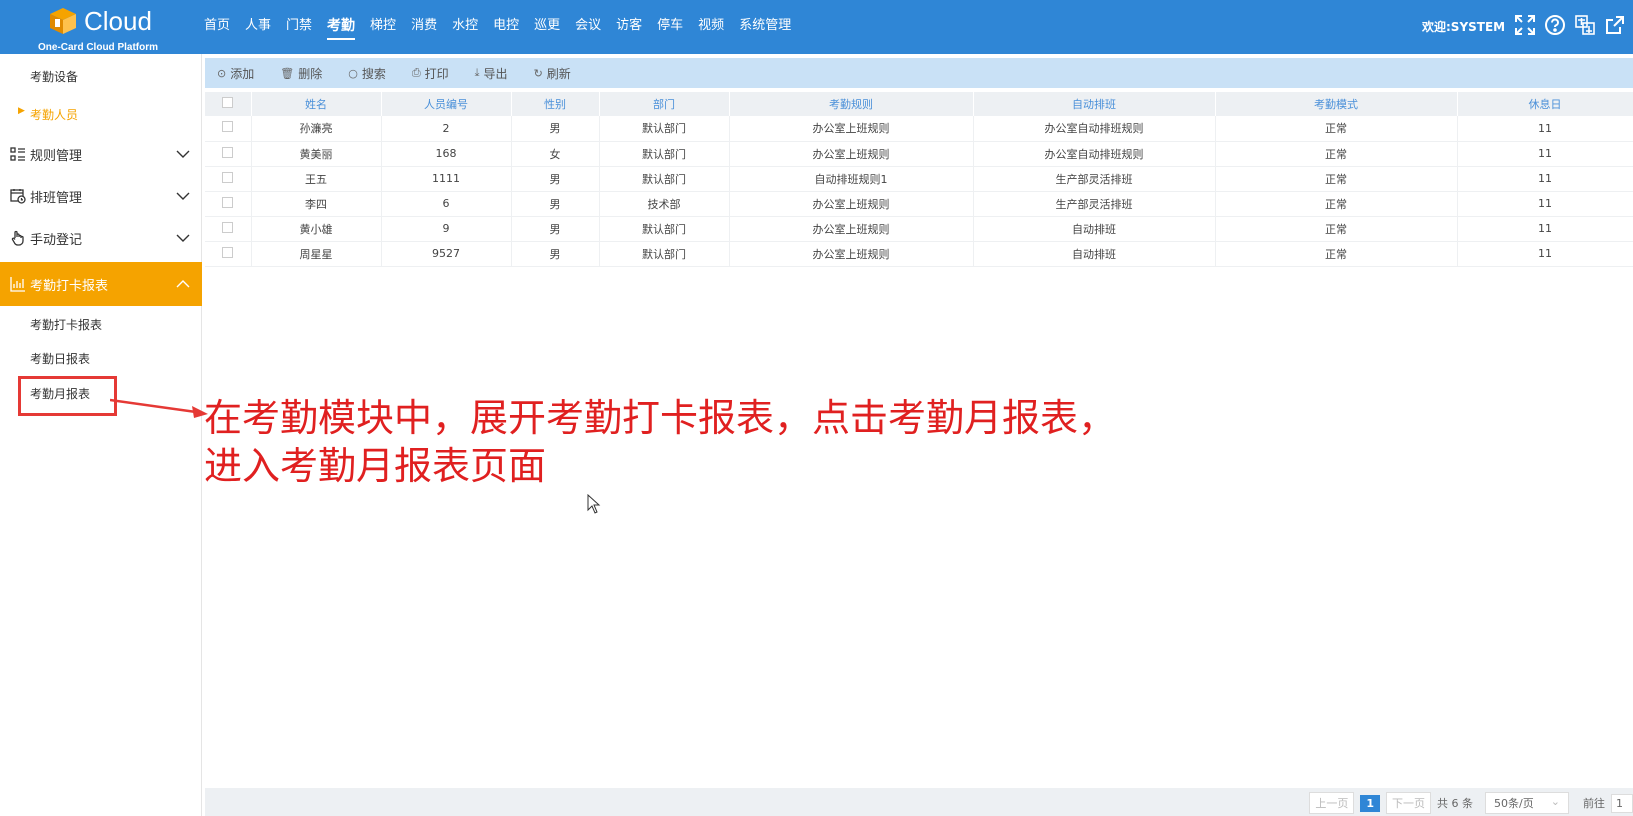  I want to click on external-link-icon, so click(1615, 25).